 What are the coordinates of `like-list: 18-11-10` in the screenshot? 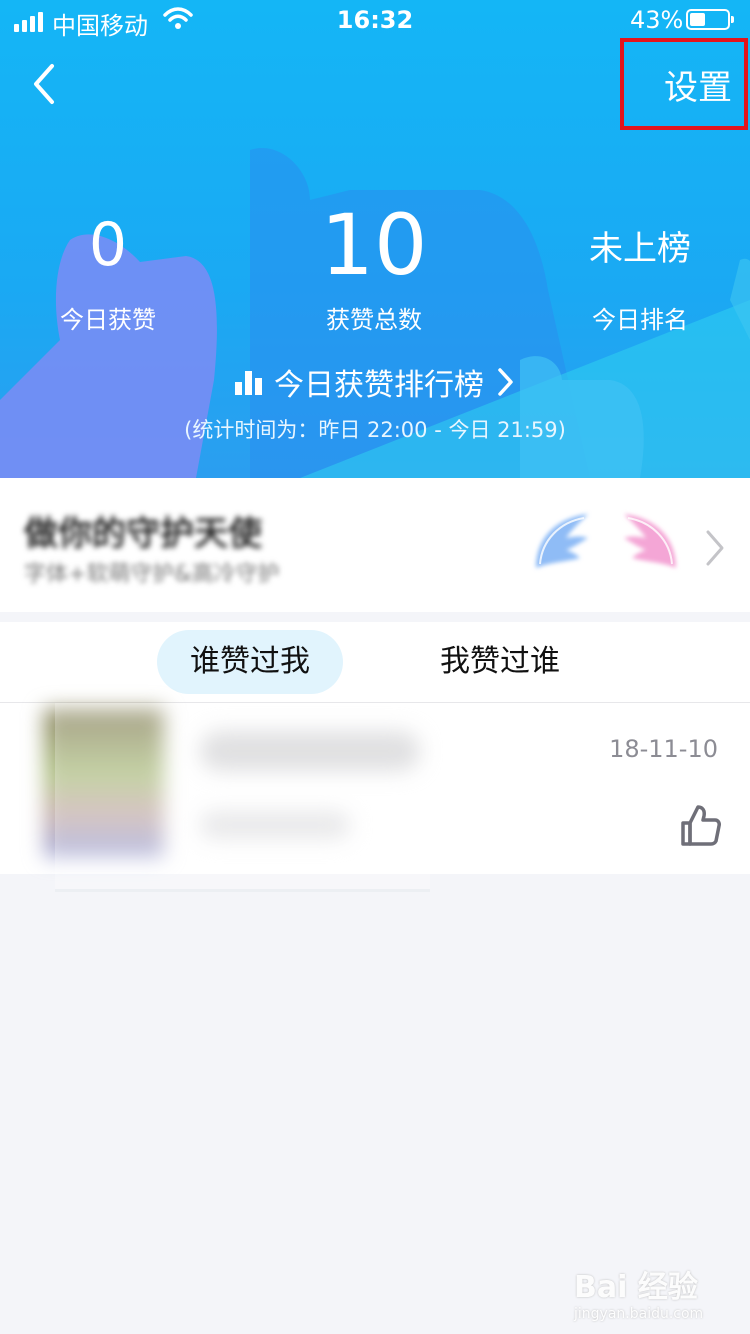 It's located at (375, 797).